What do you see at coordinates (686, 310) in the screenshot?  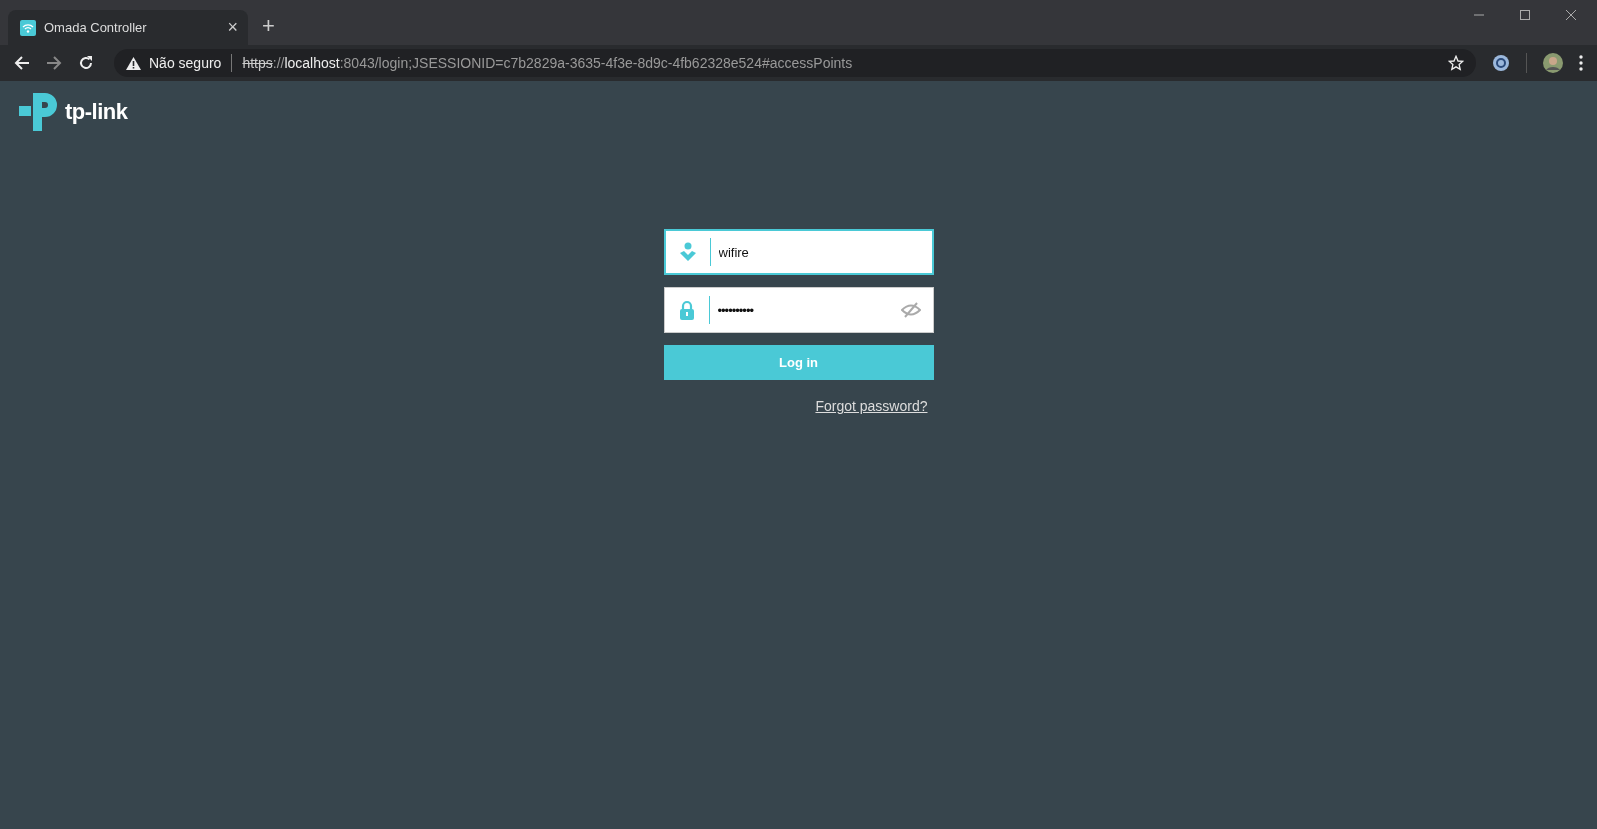 I see `lock-icon` at bounding box center [686, 310].